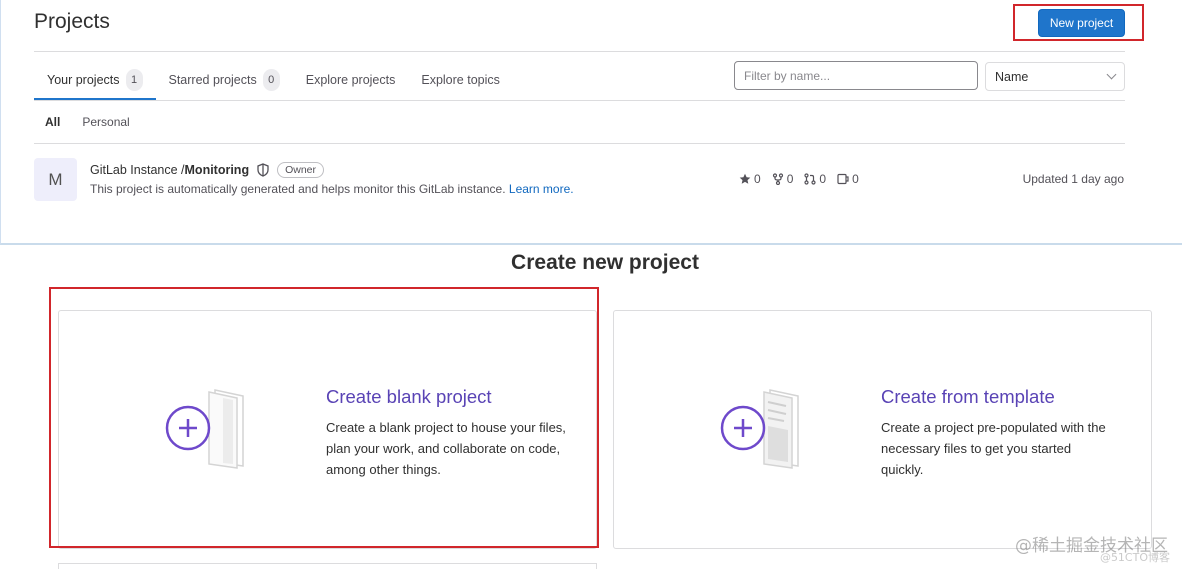 The image size is (1182, 569). I want to click on tab-explore-projects: Explore projects, so click(351, 80).